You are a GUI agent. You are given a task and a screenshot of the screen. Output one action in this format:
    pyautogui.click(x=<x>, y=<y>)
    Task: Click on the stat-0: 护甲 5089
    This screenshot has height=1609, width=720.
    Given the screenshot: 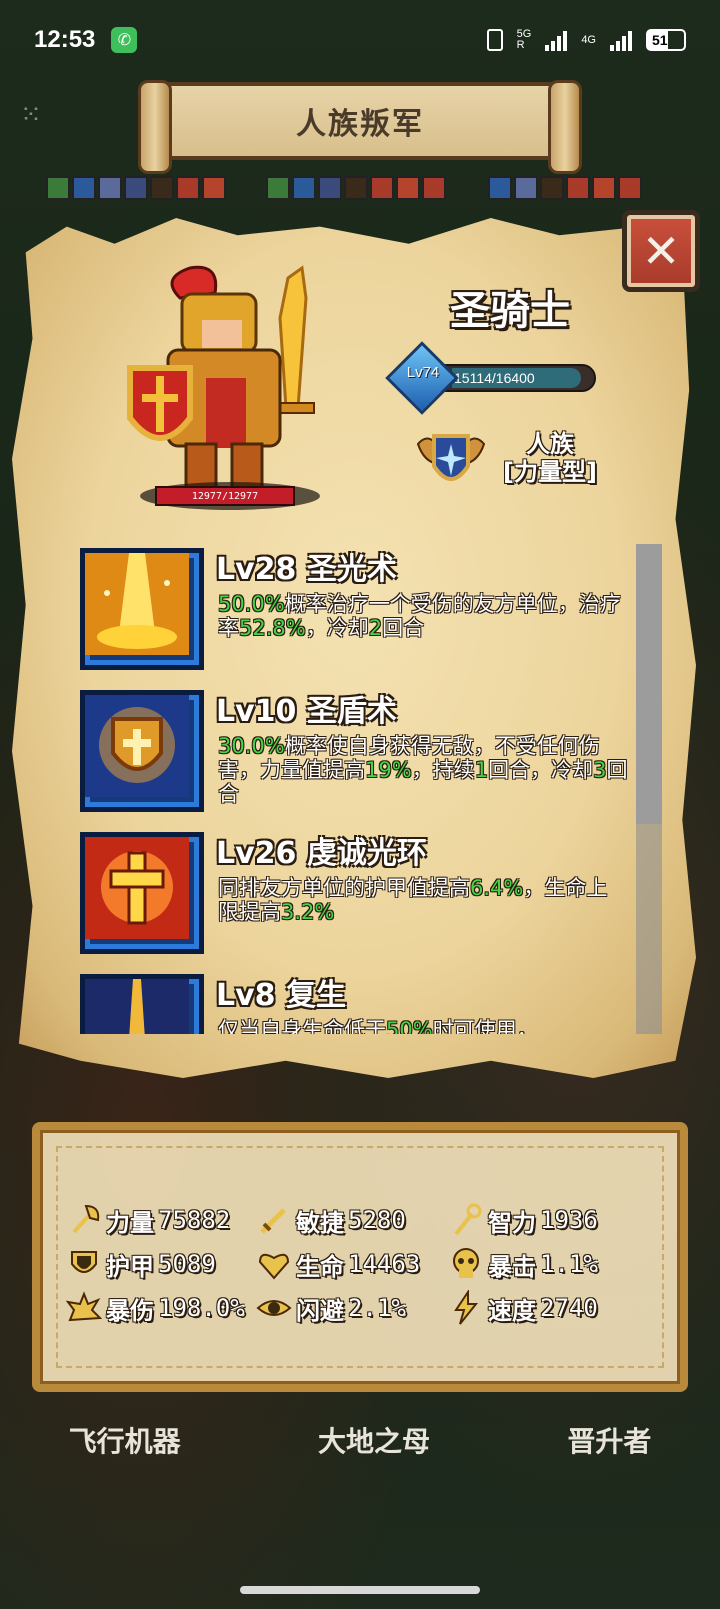 What is the action you would take?
    pyautogui.click(x=141, y=1264)
    